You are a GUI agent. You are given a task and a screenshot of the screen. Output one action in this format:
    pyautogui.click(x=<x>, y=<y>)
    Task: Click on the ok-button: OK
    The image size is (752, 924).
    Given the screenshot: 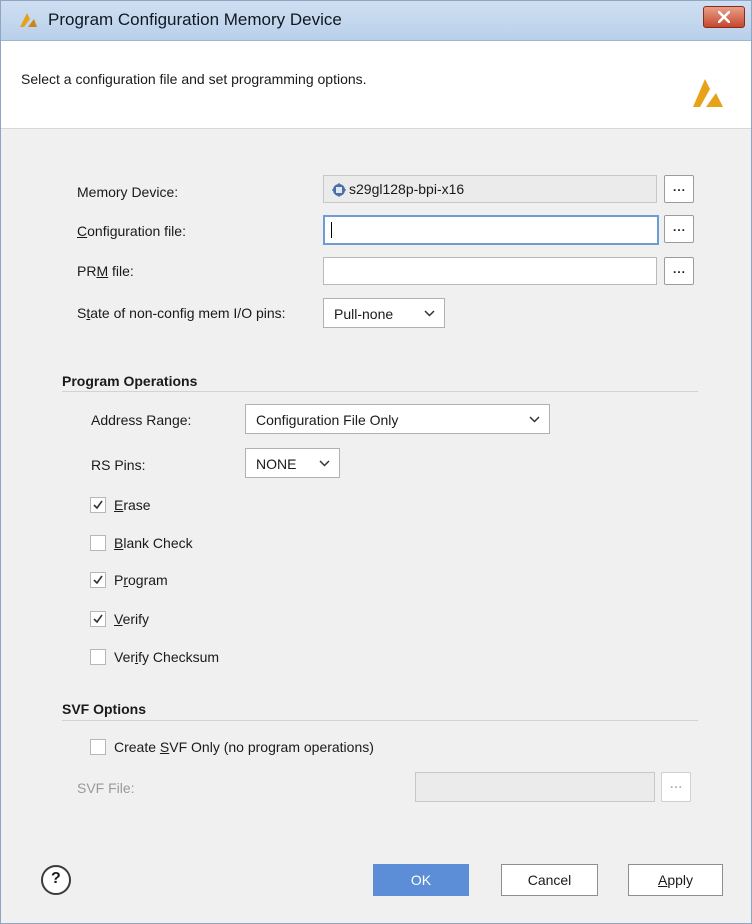 What is the action you would take?
    pyautogui.click(x=421, y=880)
    